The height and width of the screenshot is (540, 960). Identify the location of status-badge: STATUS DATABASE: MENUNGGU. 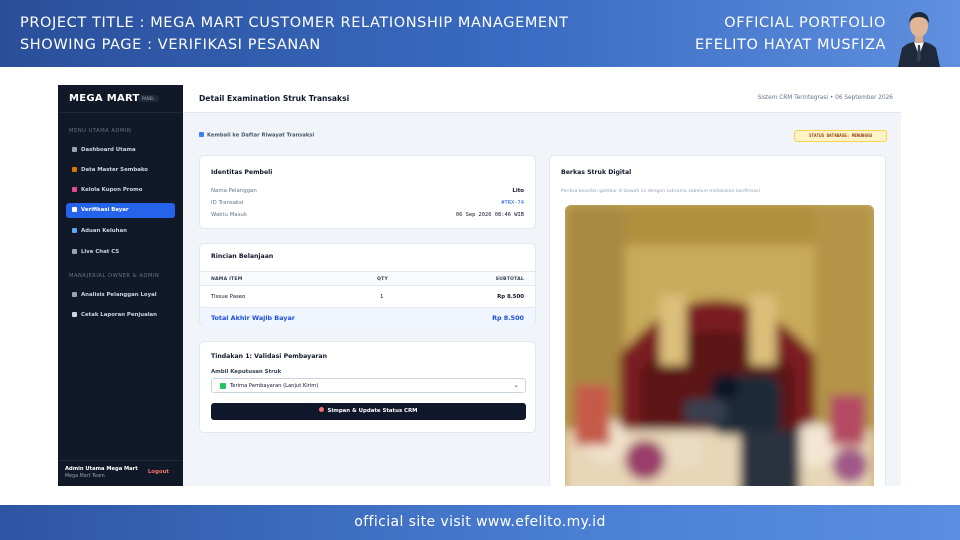
(840, 136).